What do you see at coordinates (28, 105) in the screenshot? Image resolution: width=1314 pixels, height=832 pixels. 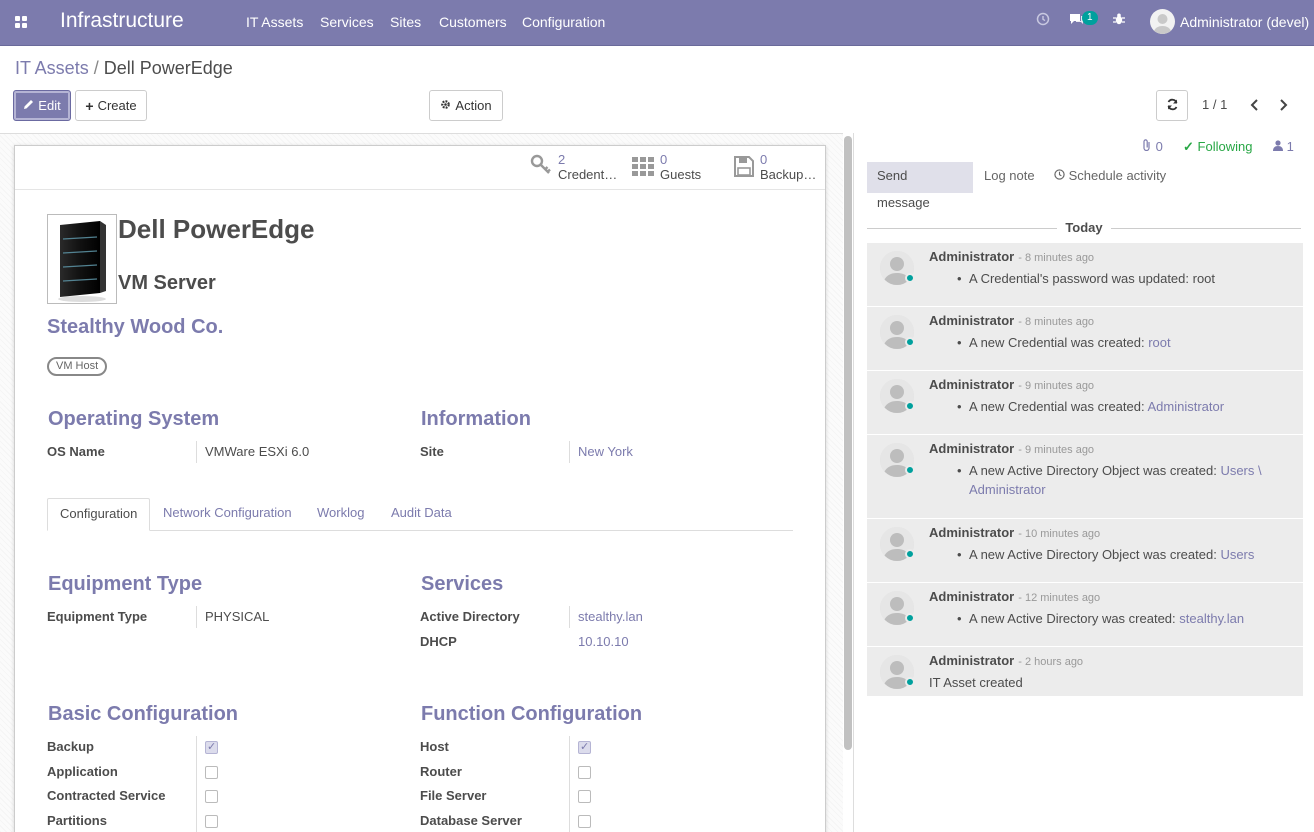 I see `pencil-icon` at bounding box center [28, 105].